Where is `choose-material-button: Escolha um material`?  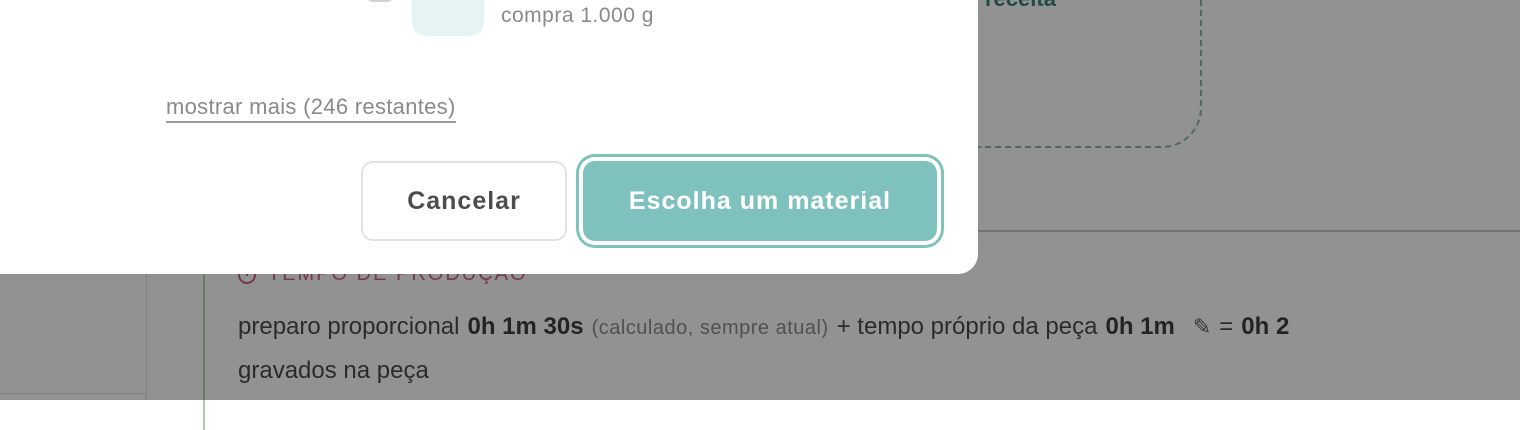
choose-material-button: Escolha um material is located at coordinates (760, 201).